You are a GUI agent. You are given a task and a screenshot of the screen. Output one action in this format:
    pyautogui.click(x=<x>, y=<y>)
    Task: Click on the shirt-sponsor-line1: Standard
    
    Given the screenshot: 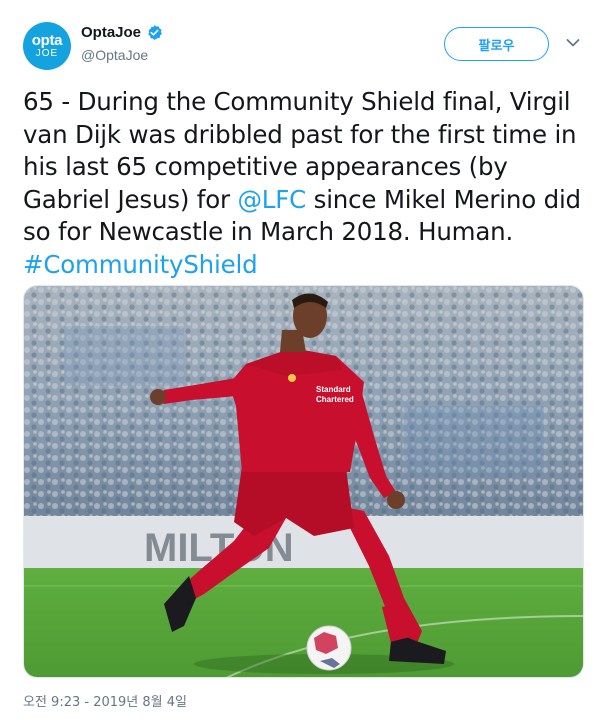 What is the action you would take?
    pyautogui.click(x=333, y=389)
    